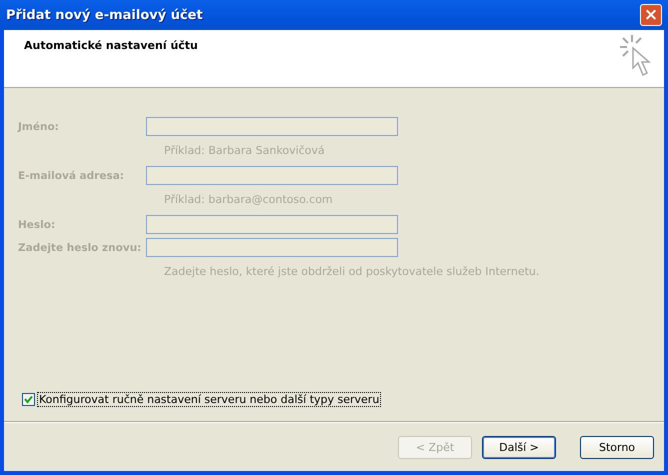 This screenshot has height=475, width=668. What do you see at coordinates (636, 55) in the screenshot?
I see `cursor-click-icon` at bounding box center [636, 55].